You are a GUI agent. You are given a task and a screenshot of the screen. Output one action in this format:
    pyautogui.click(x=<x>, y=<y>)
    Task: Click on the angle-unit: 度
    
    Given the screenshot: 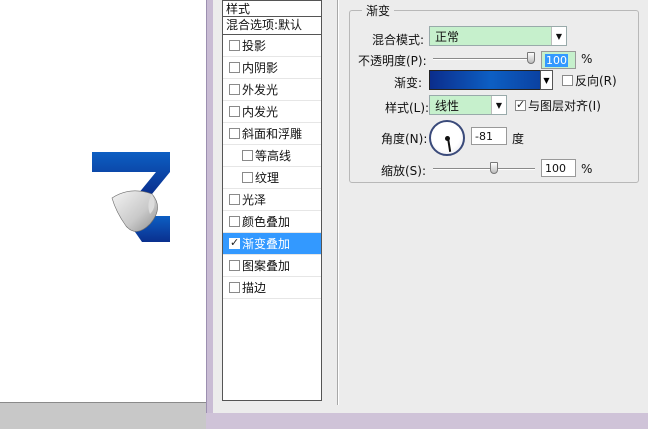 What is the action you would take?
    pyautogui.click(x=518, y=139)
    